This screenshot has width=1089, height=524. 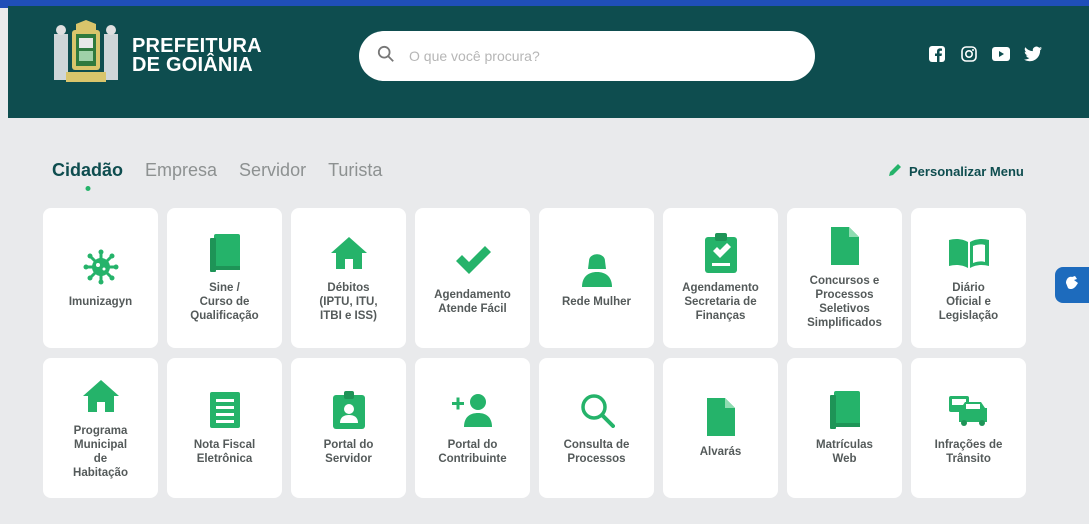 What do you see at coordinates (192, 65) in the screenshot?
I see `brand-line-2: DE GOIÂNIA` at bounding box center [192, 65].